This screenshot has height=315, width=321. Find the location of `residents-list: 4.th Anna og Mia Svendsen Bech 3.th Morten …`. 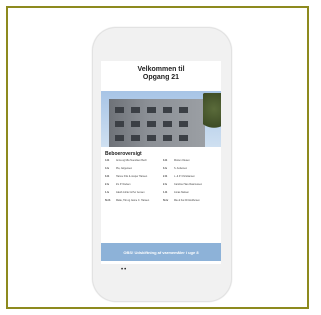

residents-list: 4.th Anna og Mia Svendsen Bech 3.th Morten … is located at coordinates (161, 180).